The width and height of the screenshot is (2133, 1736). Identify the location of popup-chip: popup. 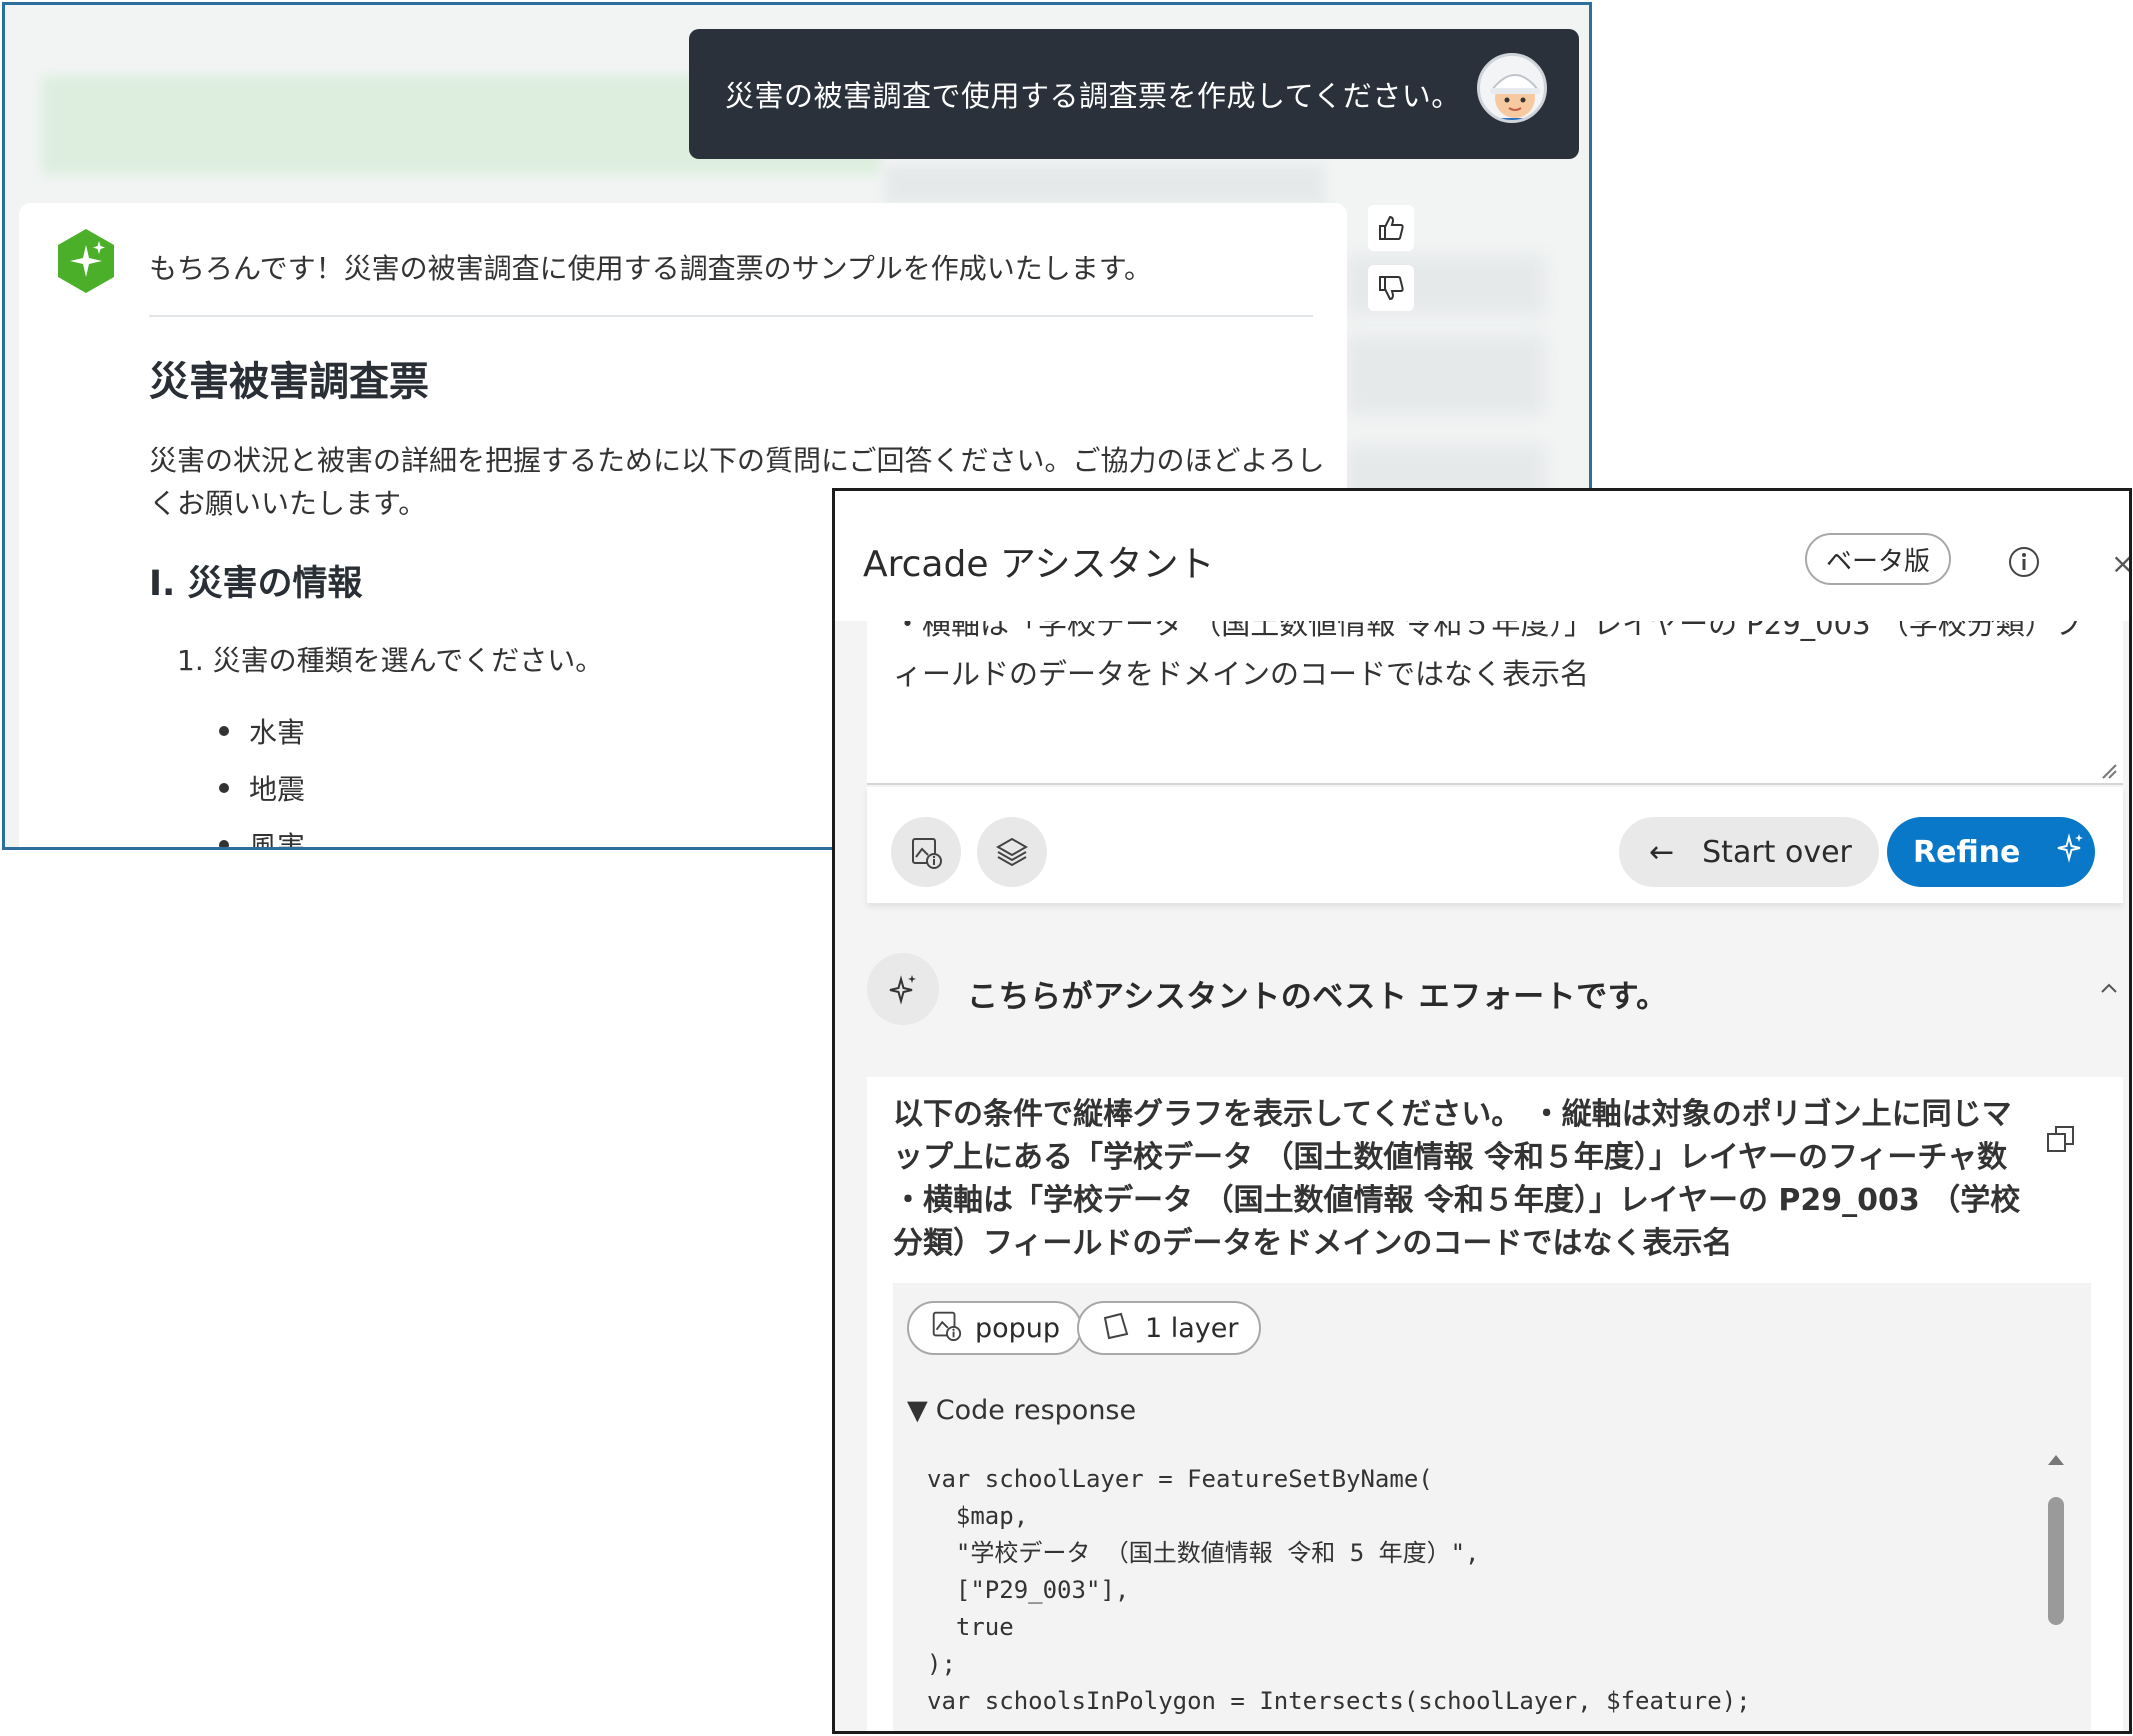
(995, 1328).